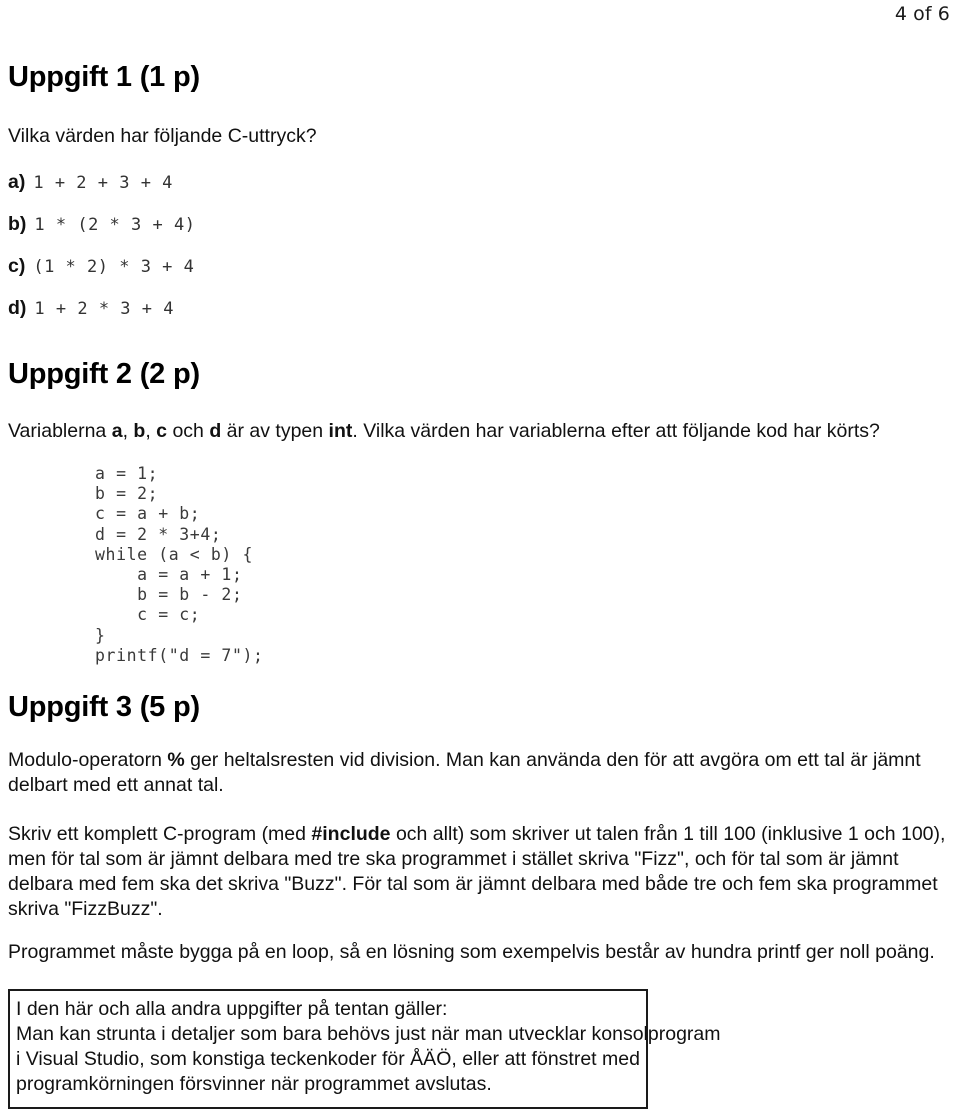 The width and height of the screenshot is (960, 1109). I want to click on list-item: b) 1 * (2 * 3 + 4), so click(480, 234).